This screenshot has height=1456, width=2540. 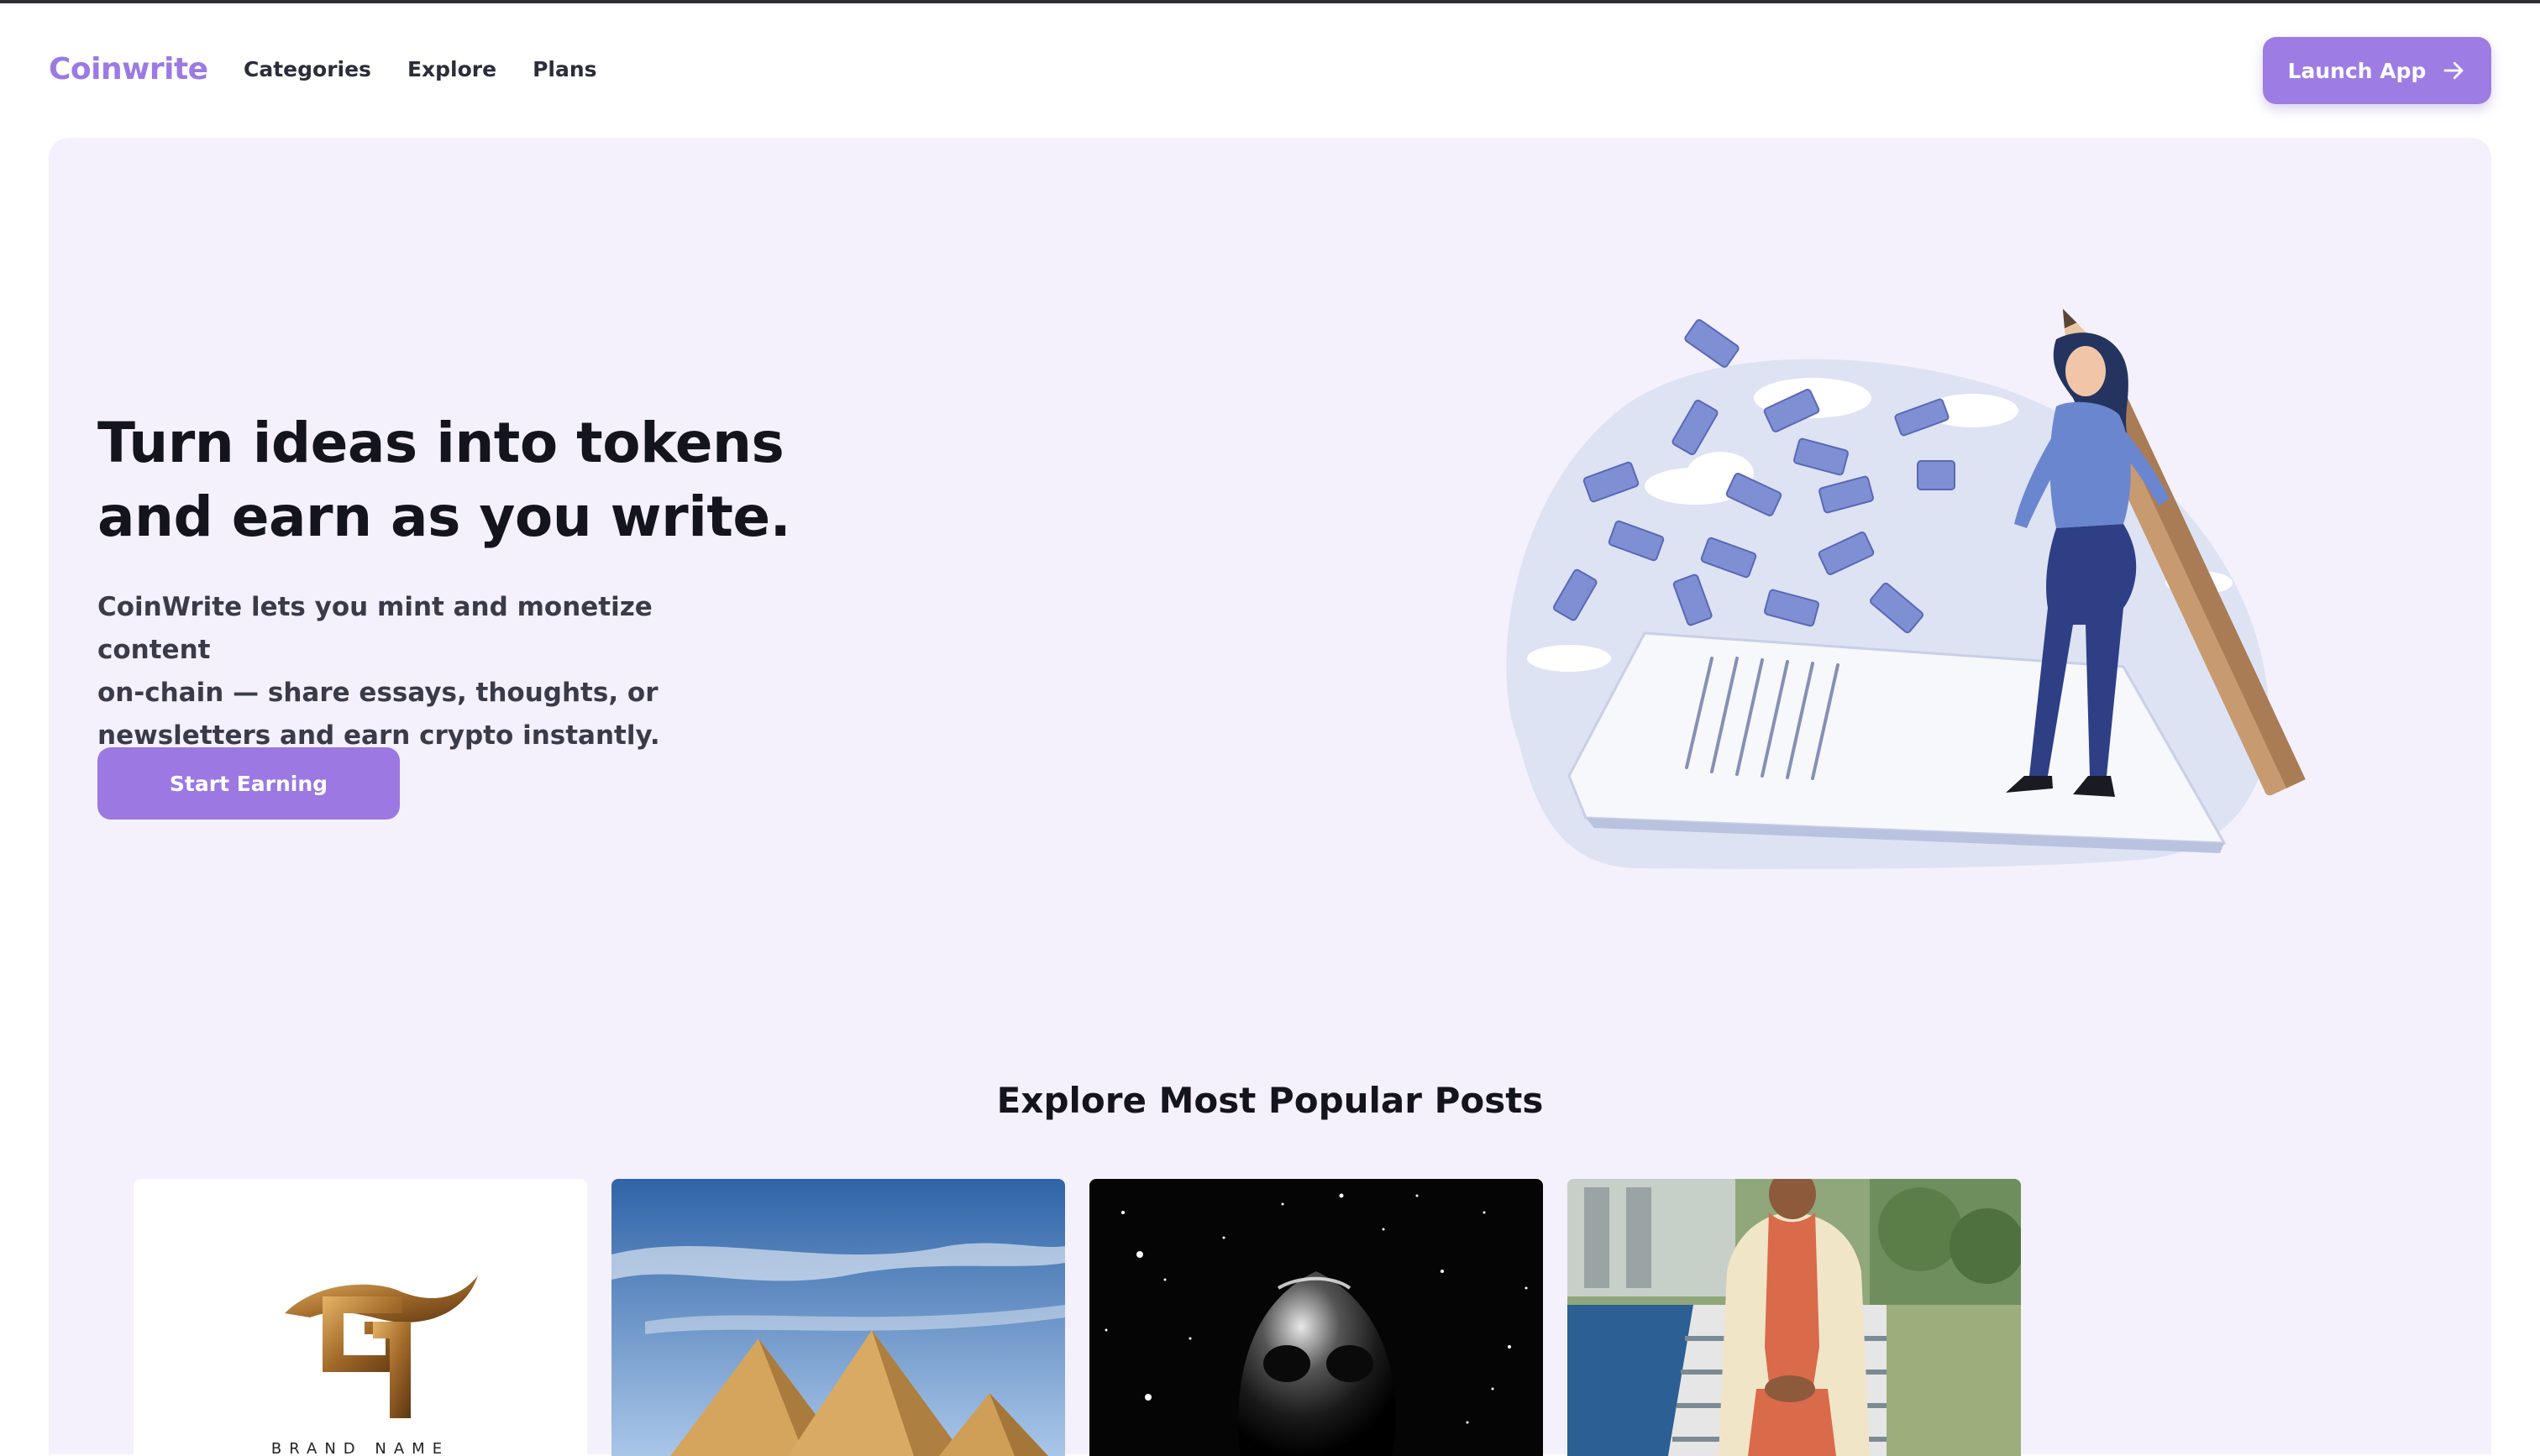 I want to click on popular-posts-title: Explore Most Popular Posts, so click(x=1270, y=1100).